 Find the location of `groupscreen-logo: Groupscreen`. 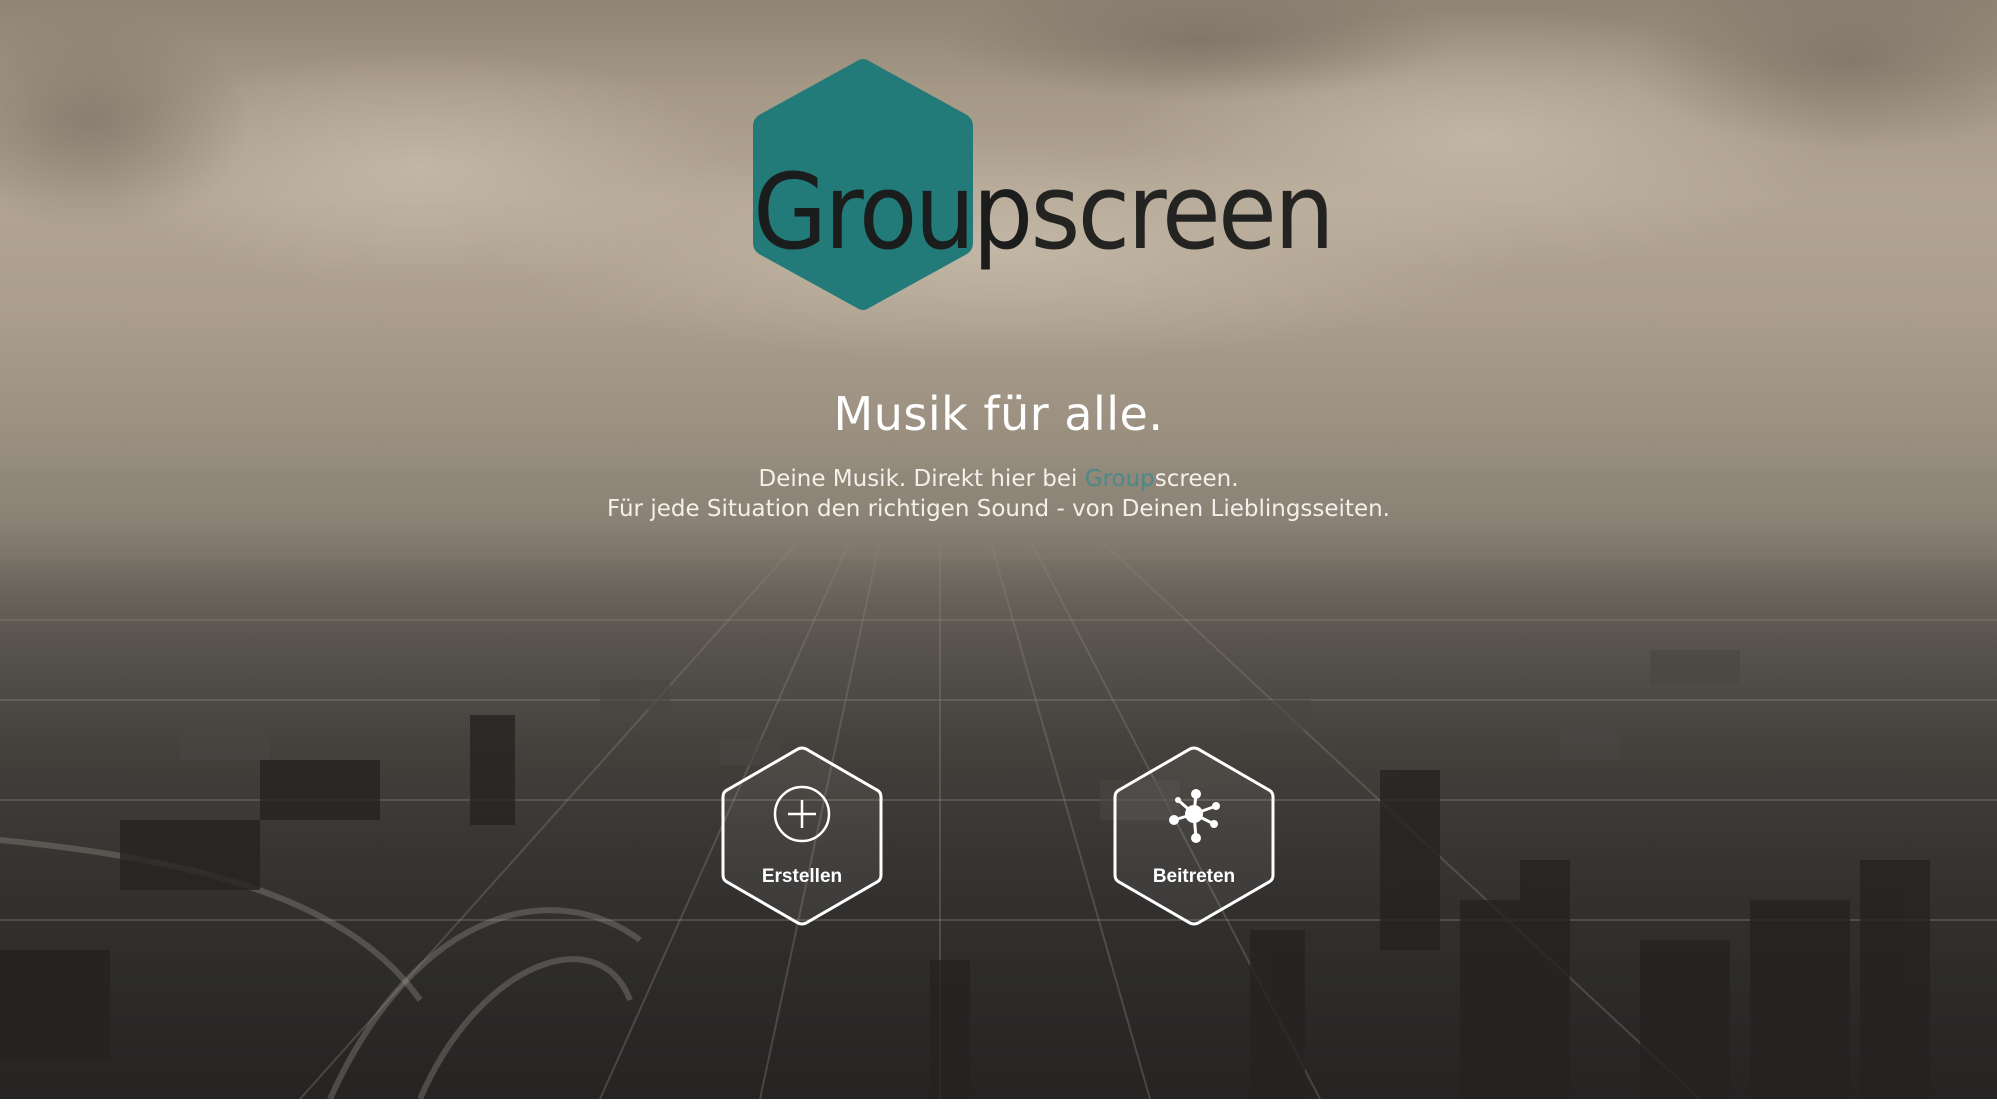

groupscreen-logo: Groupscreen is located at coordinates (1040, 185).